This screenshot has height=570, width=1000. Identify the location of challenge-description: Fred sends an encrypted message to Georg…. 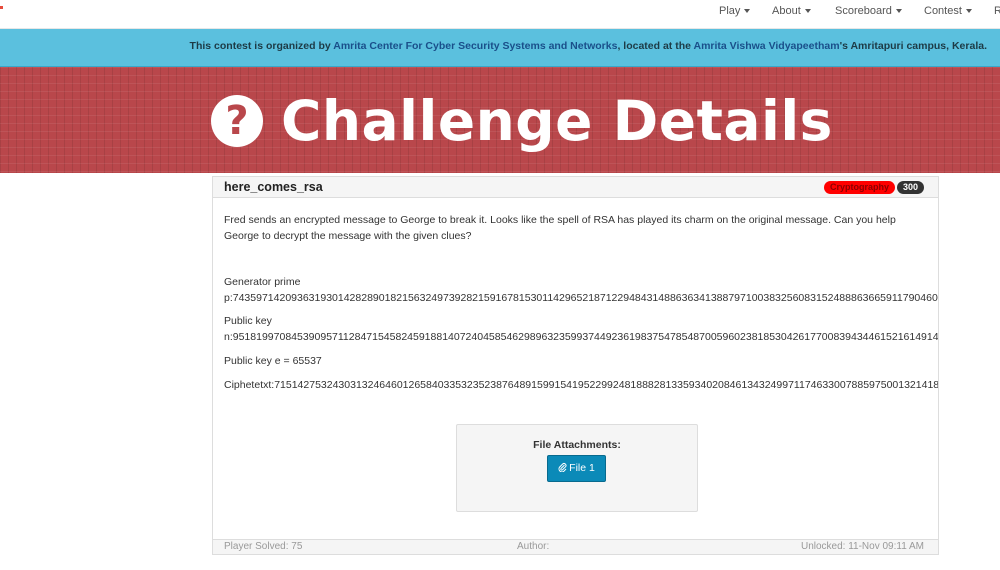
(560, 228).